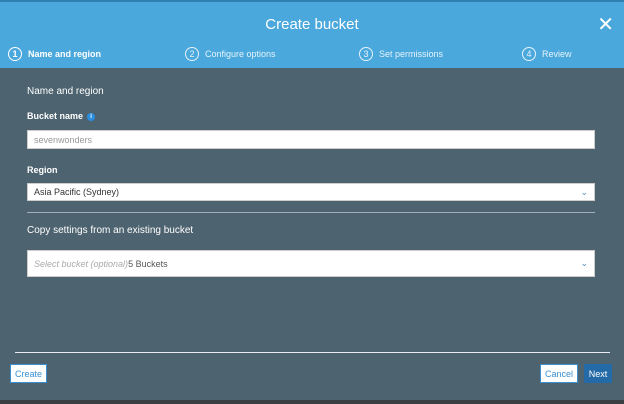 This screenshot has height=404, width=624. Describe the element at coordinates (65, 54) in the screenshot. I see `step-label: Name and region` at that location.